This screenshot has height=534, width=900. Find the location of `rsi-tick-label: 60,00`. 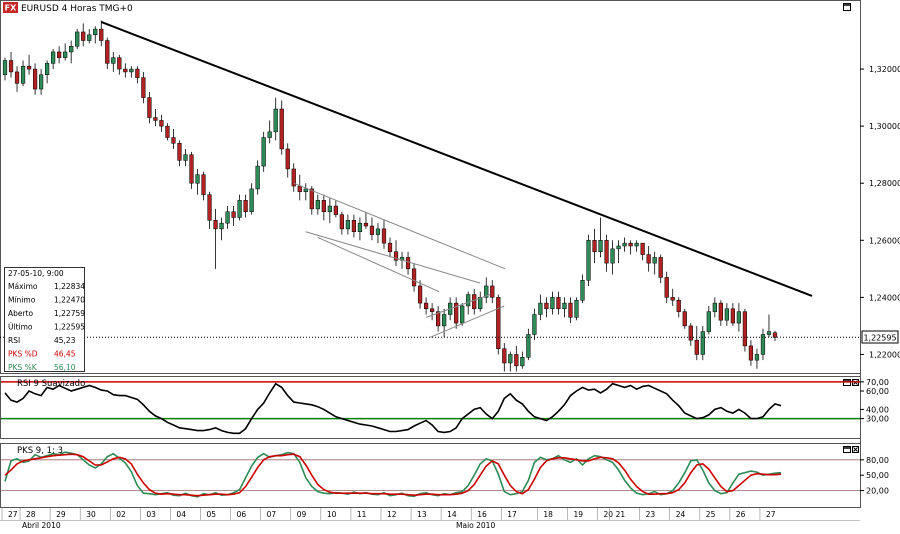

rsi-tick-label: 60,00 is located at coordinates (877, 391).